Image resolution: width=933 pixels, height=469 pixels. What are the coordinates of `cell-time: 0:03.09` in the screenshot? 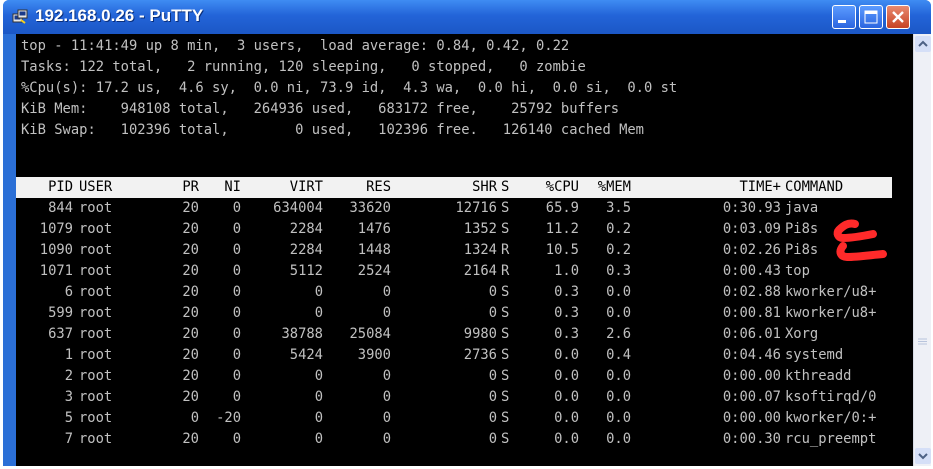 It's located at (751, 229).